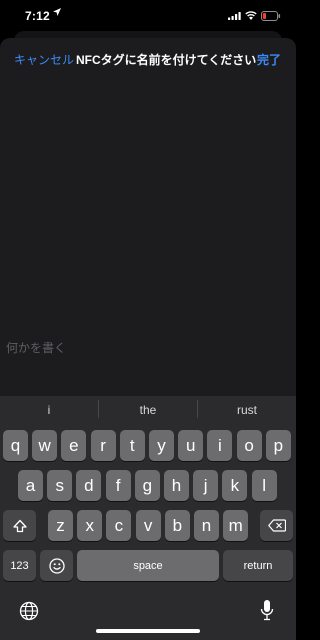 This screenshot has width=320, height=640. What do you see at coordinates (148, 17) in the screenshot?
I see `status-bar: 7:12` at bounding box center [148, 17].